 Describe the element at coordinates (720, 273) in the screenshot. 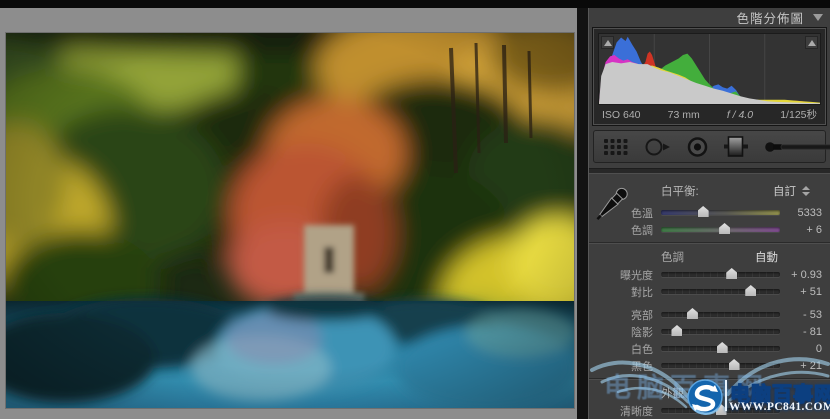

I see `exposure-slider-track` at that location.